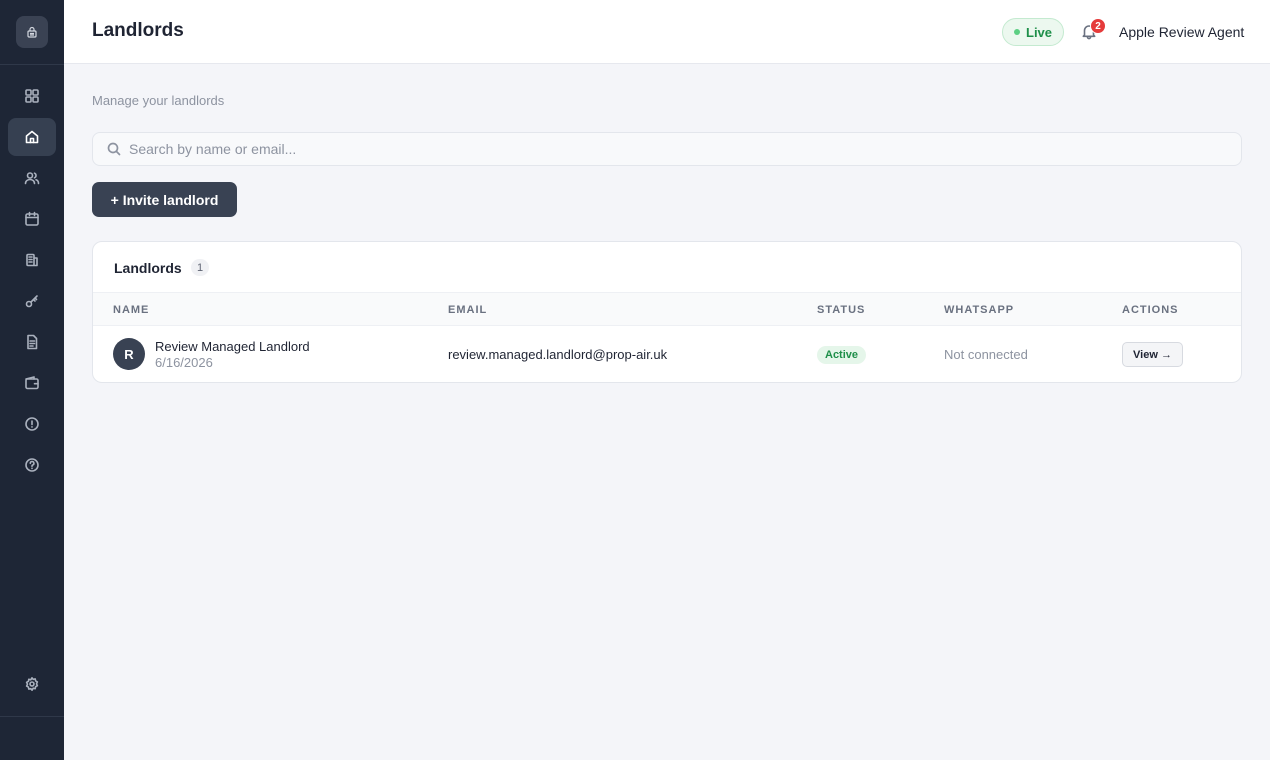 This screenshot has height=760, width=1270. I want to click on sidebar-item-properties, so click(32, 260).